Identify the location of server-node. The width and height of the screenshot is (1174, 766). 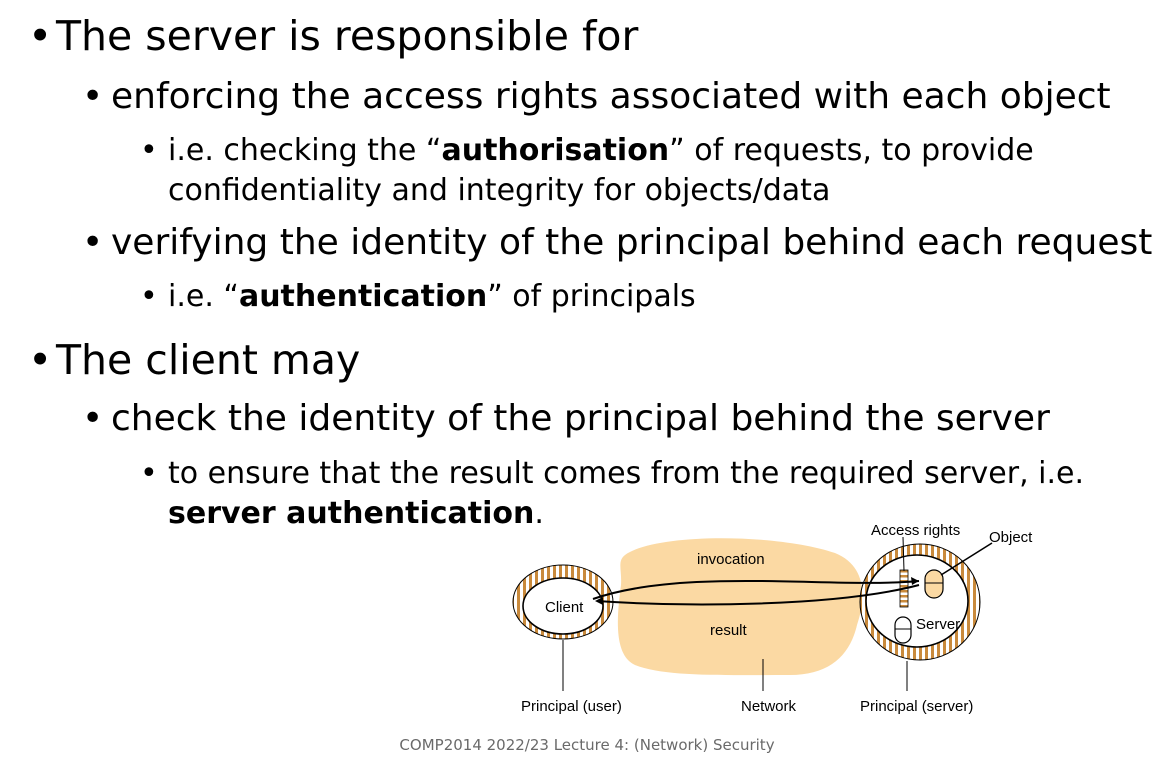
(917, 601).